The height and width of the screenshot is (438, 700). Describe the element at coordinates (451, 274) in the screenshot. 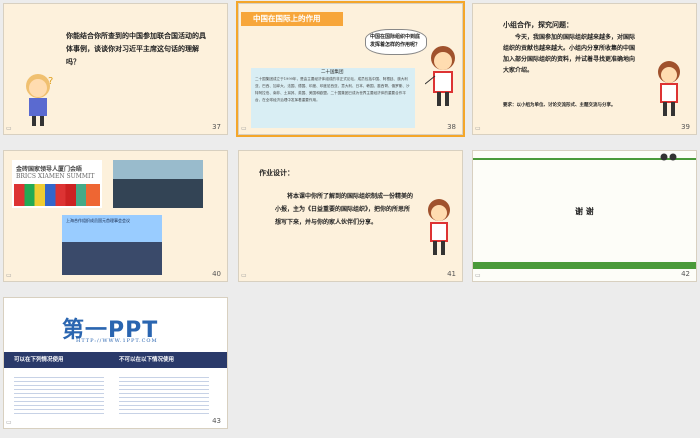

I see `slide-number: 41` at that location.